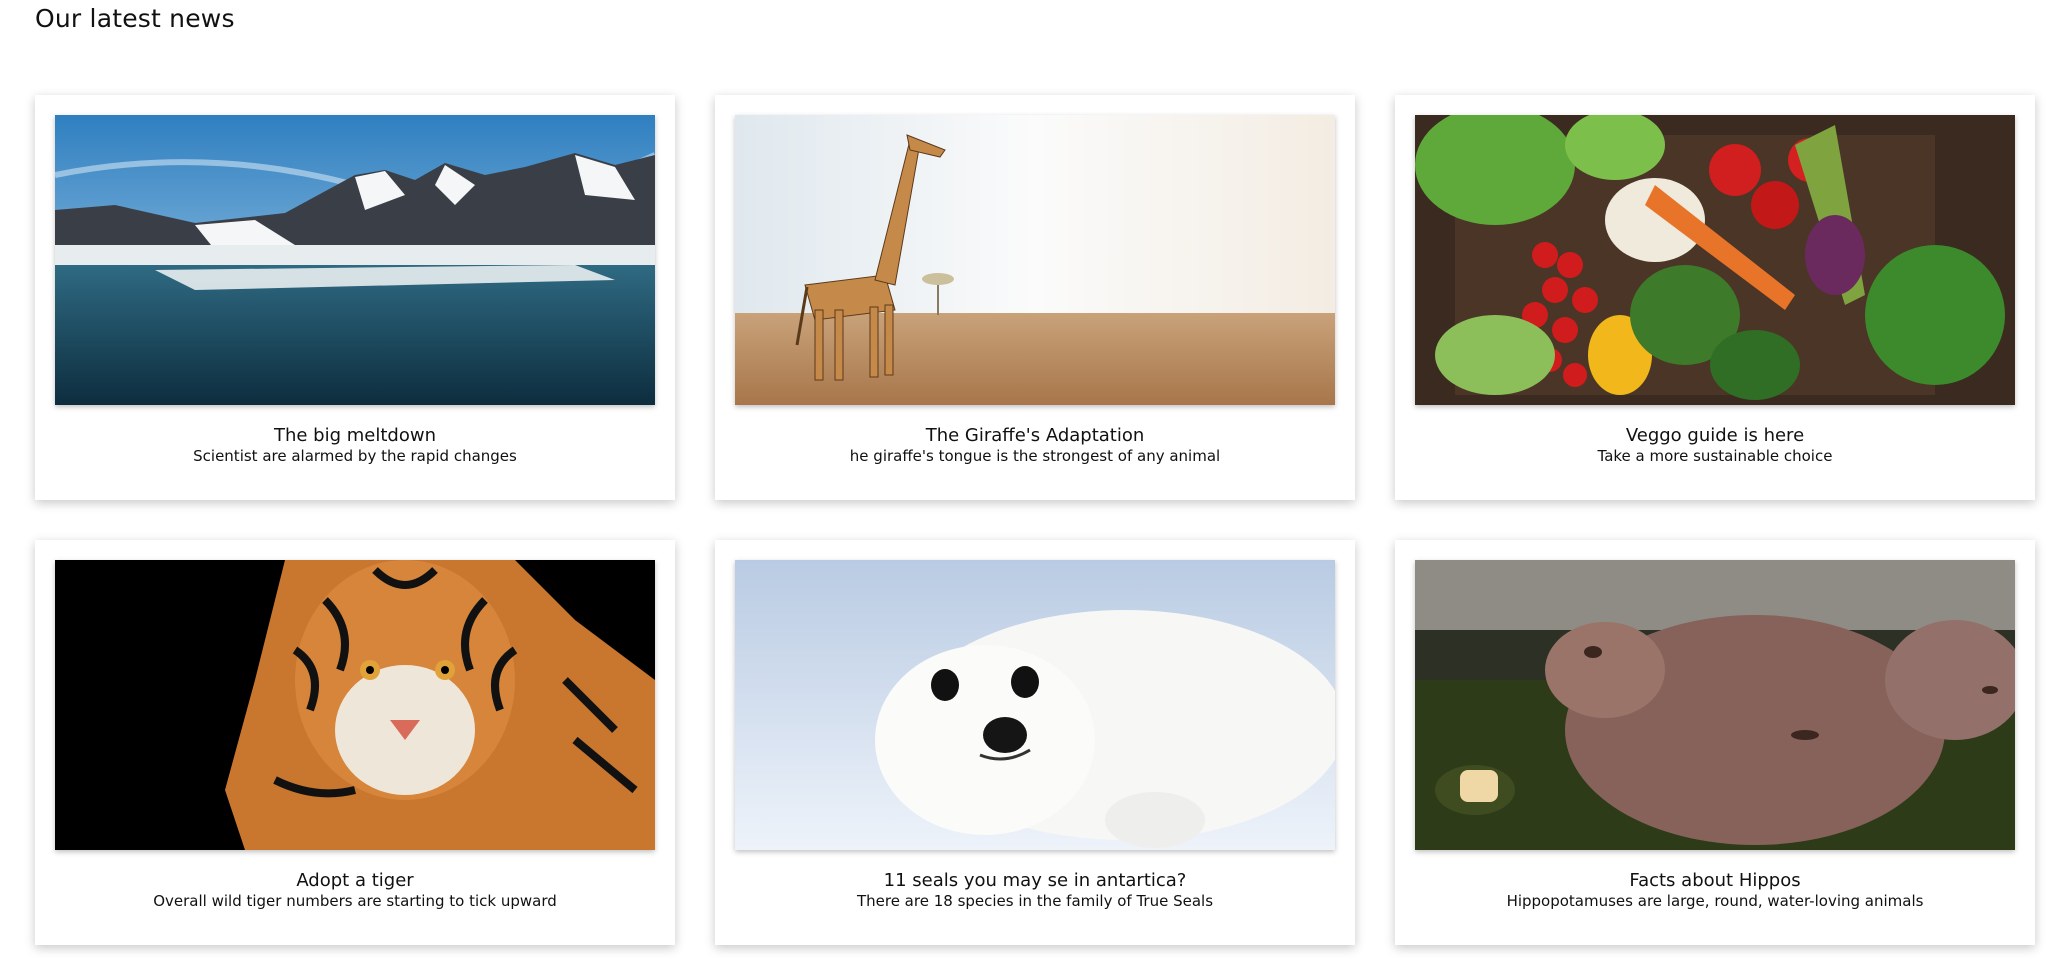 The width and height of the screenshot is (2070, 959). What do you see at coordinates (1715, 456) in the screenshot?
I see `card-subtitle: Take a more sustainable choice` at bounding box center [1715, 456].